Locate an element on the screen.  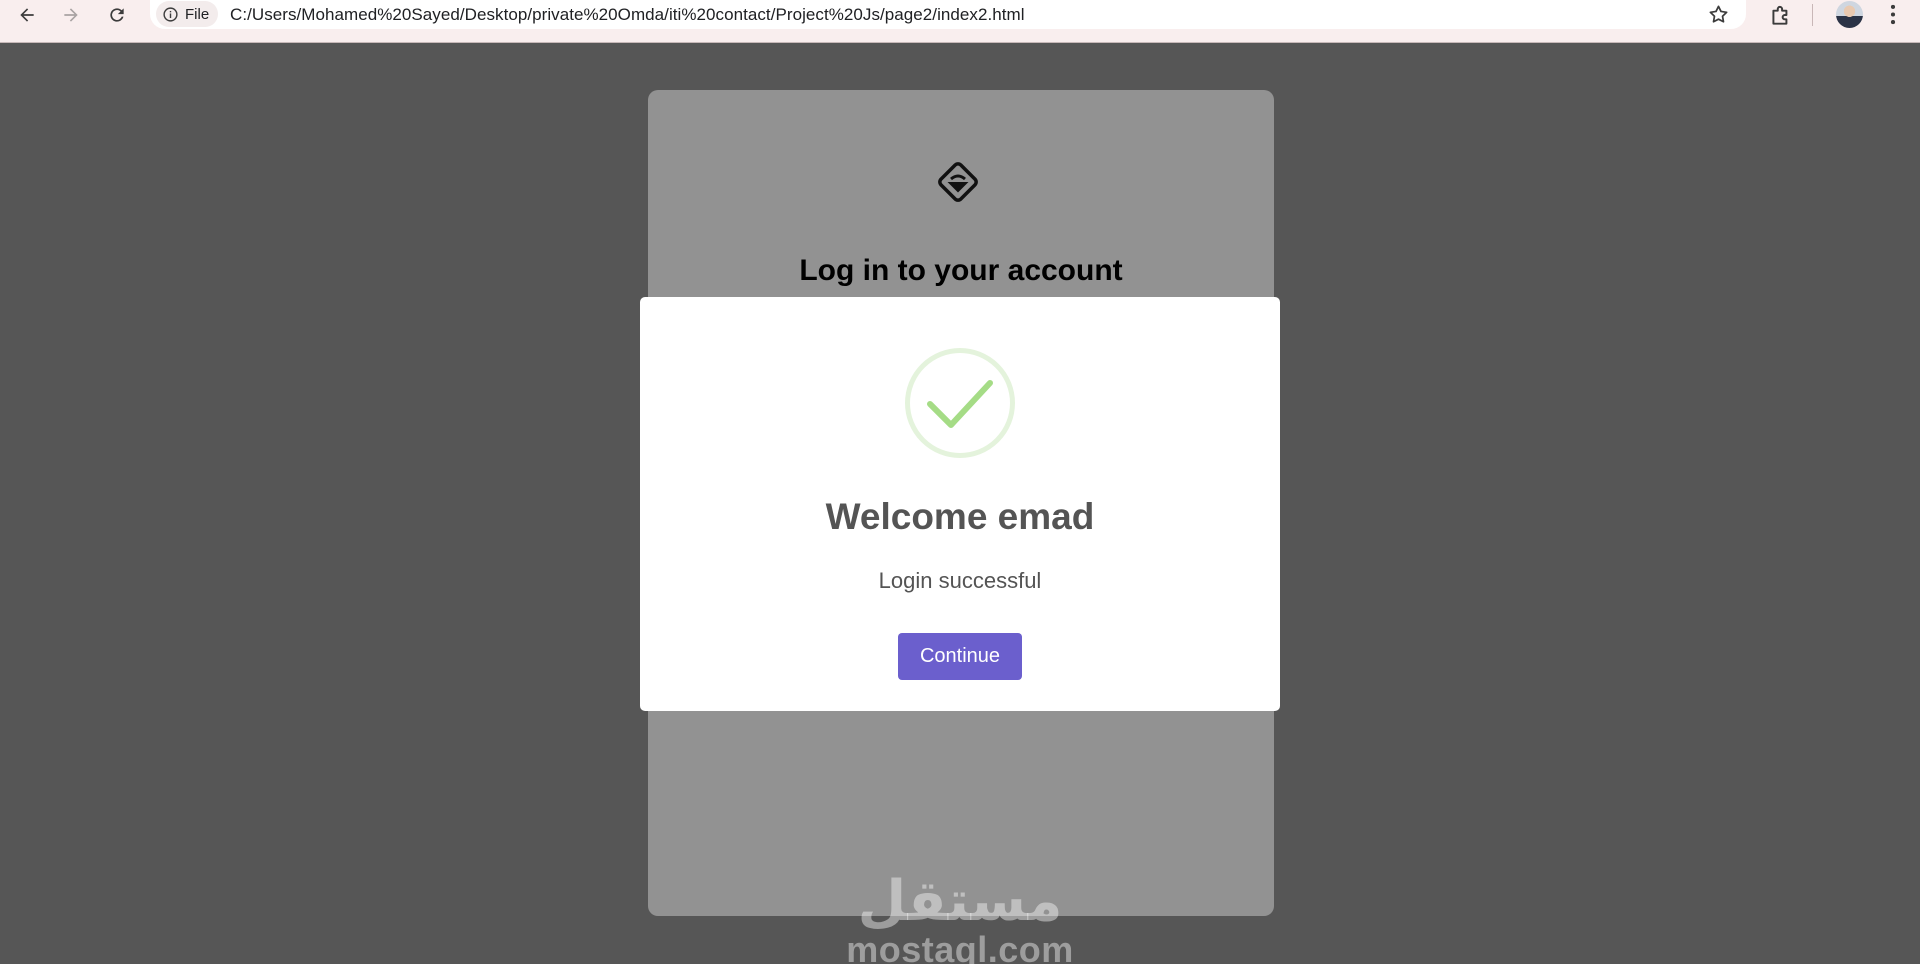
site-info-chip: File is located at coordinates (187, 14).